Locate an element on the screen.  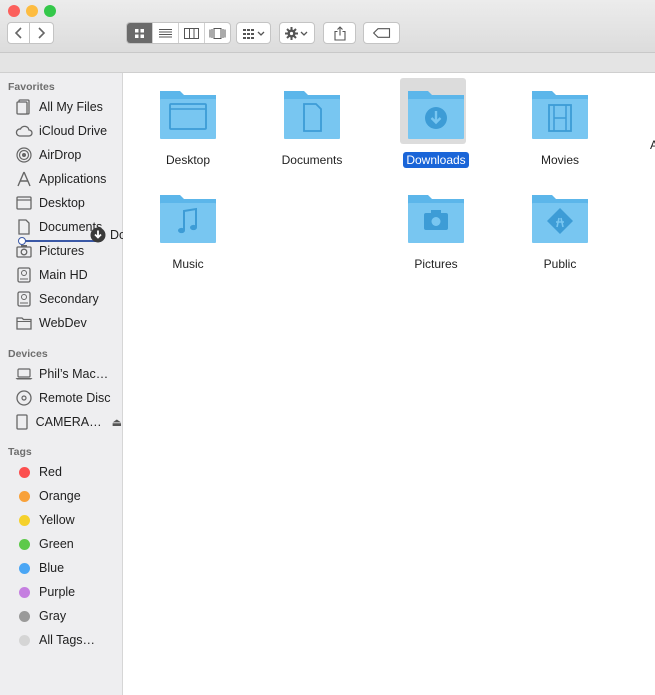
gear-icon is located at coordinates (296, 33).